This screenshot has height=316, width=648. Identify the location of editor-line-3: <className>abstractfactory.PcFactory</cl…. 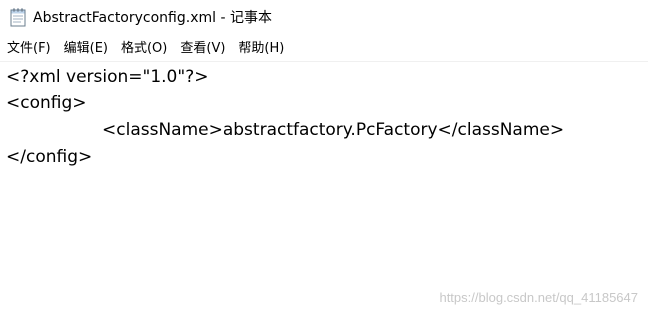
(333, 130).